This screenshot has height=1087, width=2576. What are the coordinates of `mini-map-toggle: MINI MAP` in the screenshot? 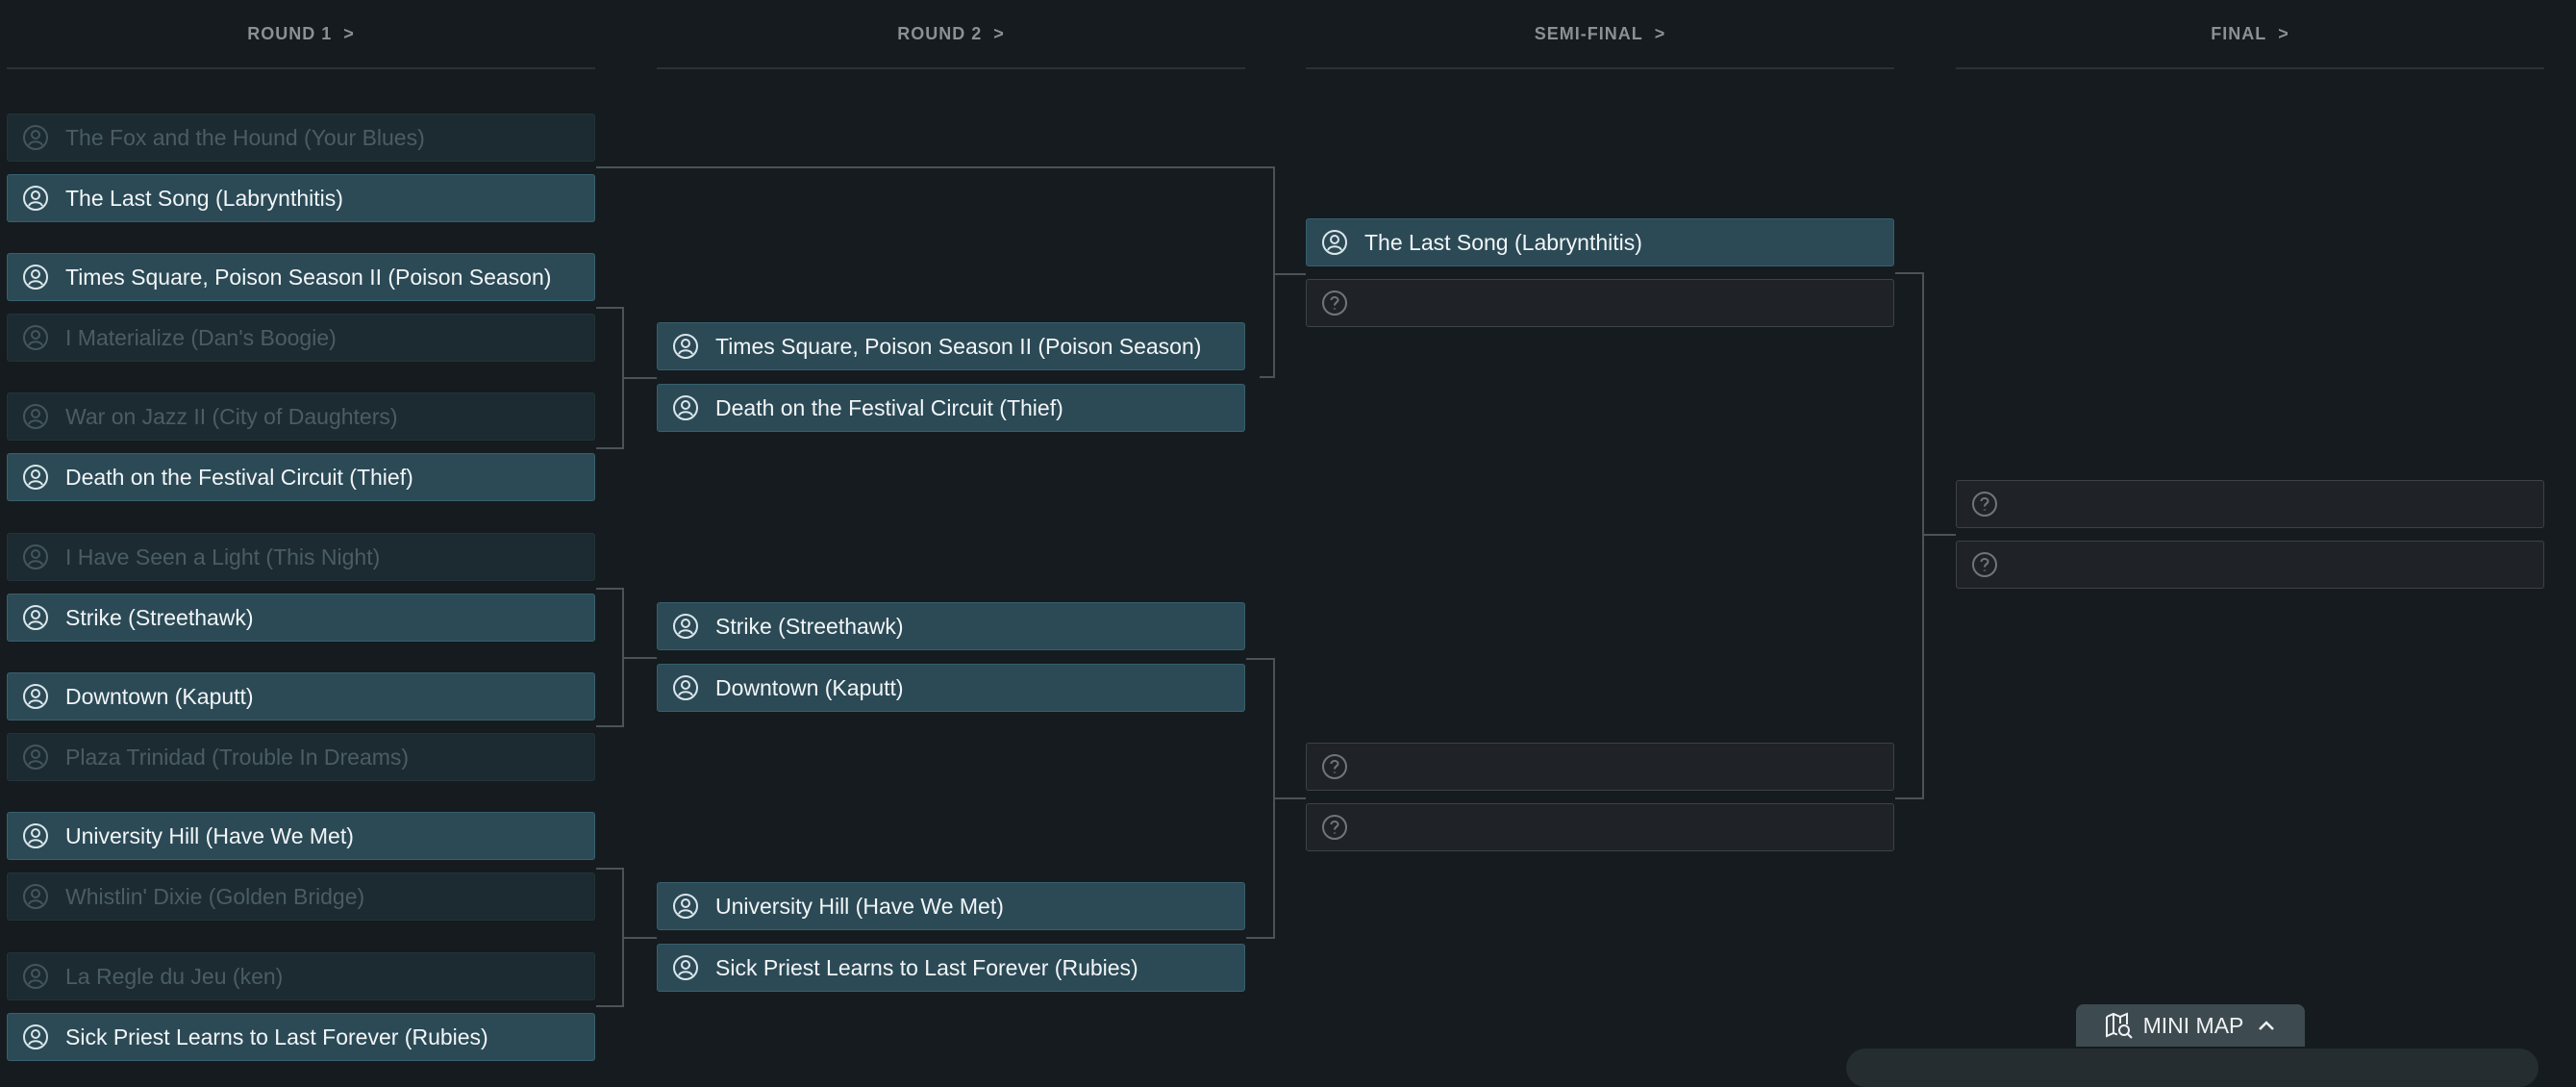 It's located at (2190, 1025).